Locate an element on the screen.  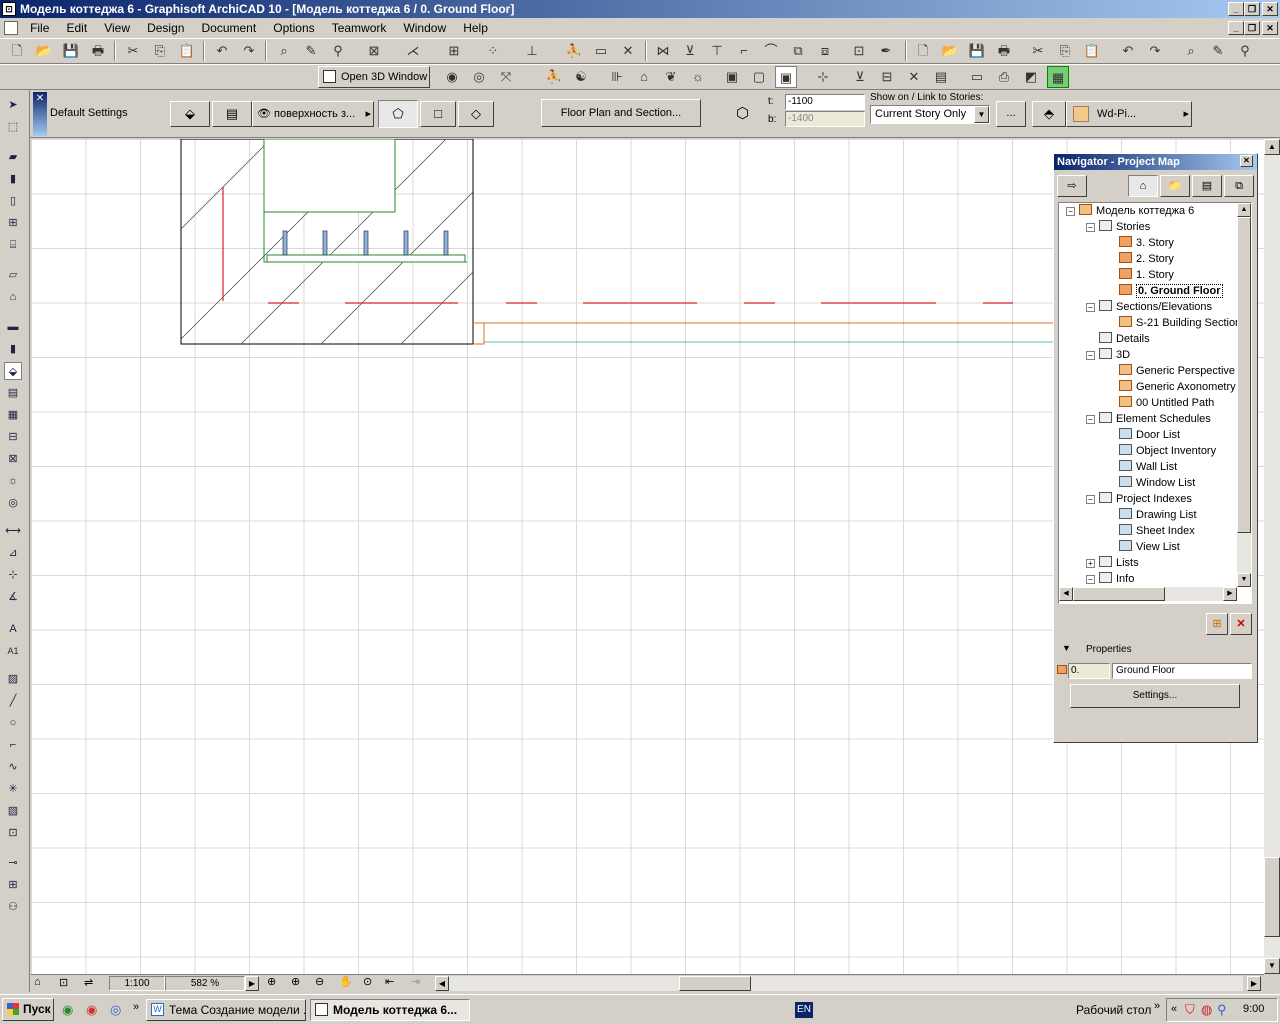
expander-sections: − is located at coordinates (1090, 307).